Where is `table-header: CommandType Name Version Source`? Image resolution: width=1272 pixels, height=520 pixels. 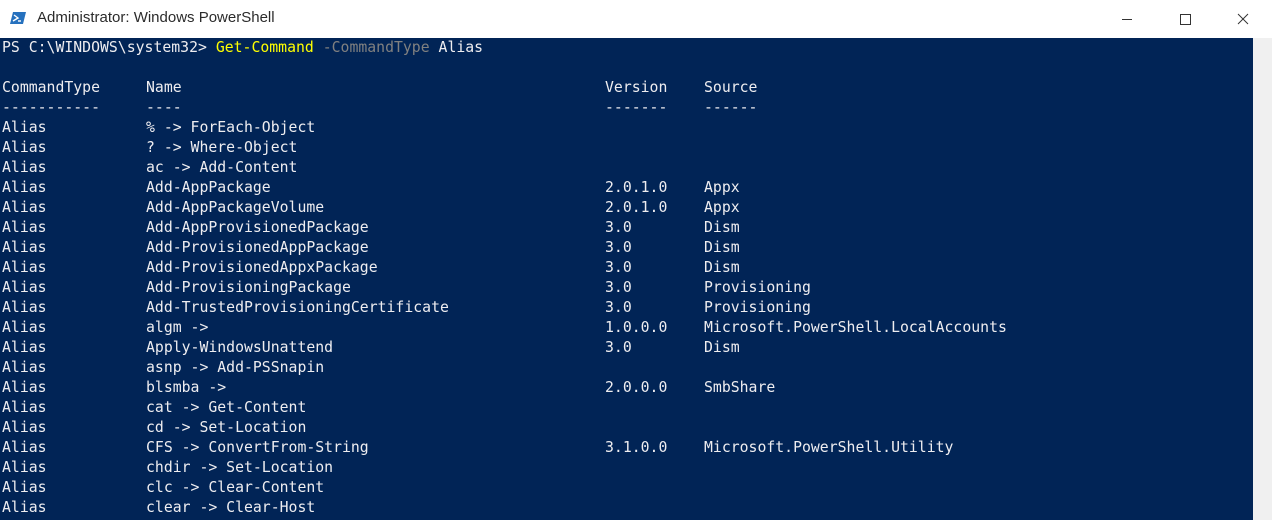 table-header: CommandType Name Version Source is located at coordinates (379, 88).